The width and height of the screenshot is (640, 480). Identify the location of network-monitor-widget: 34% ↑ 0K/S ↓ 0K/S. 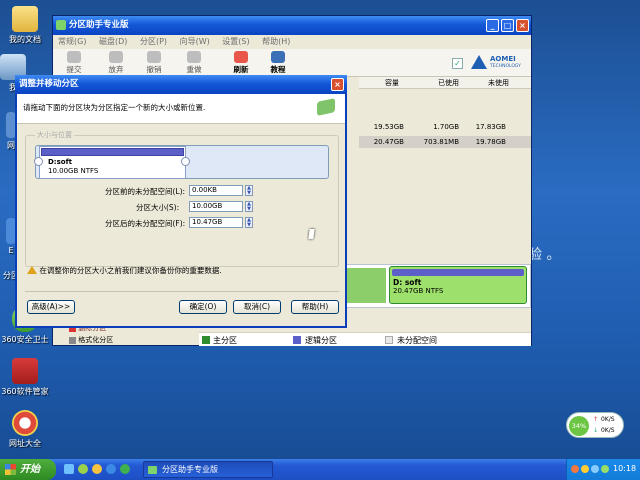
(595, 425).